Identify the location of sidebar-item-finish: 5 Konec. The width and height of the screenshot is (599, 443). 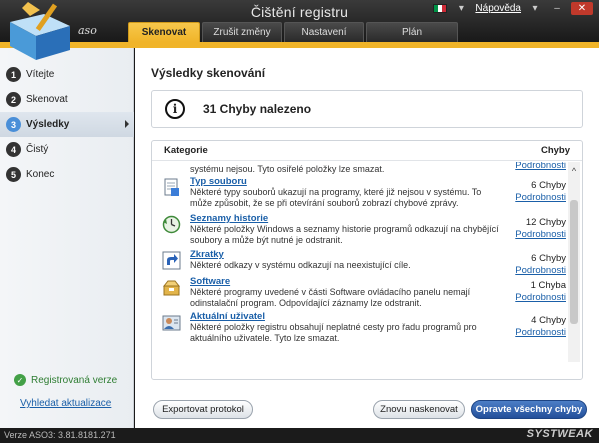
(67, 174).